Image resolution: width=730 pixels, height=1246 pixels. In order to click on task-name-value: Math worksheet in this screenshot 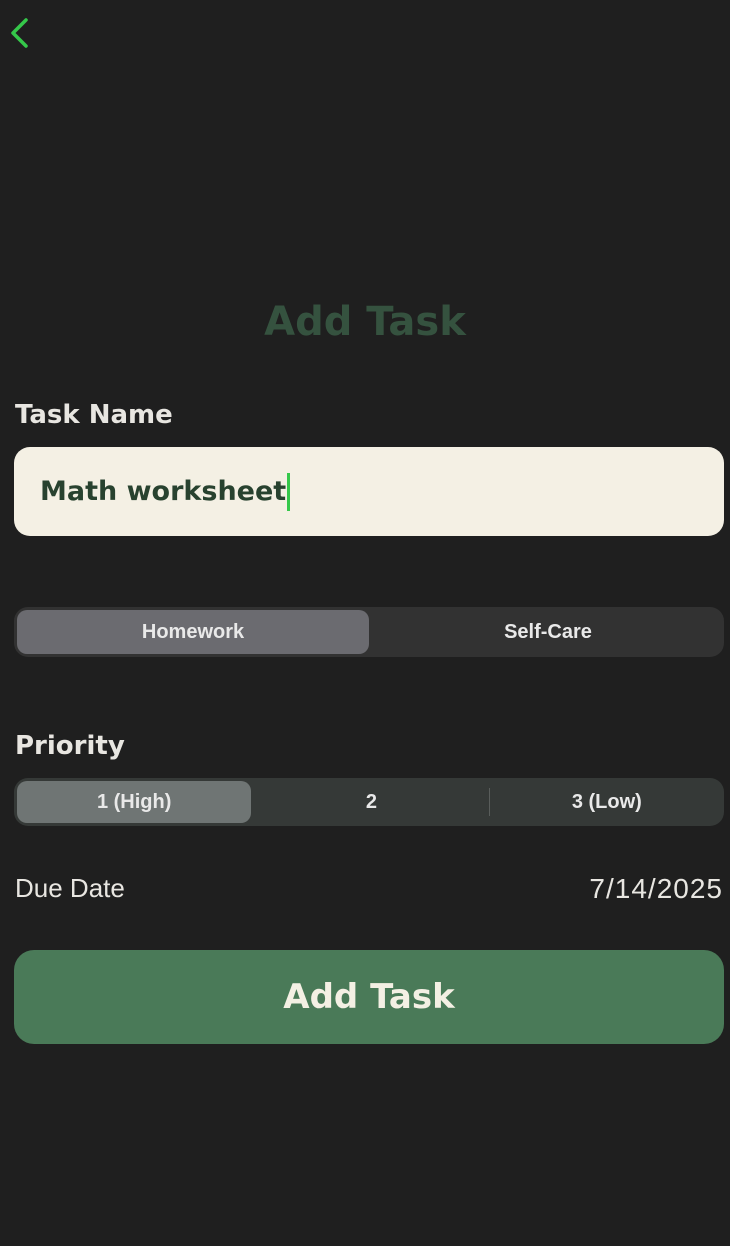, I will do `click(163, 491)`.